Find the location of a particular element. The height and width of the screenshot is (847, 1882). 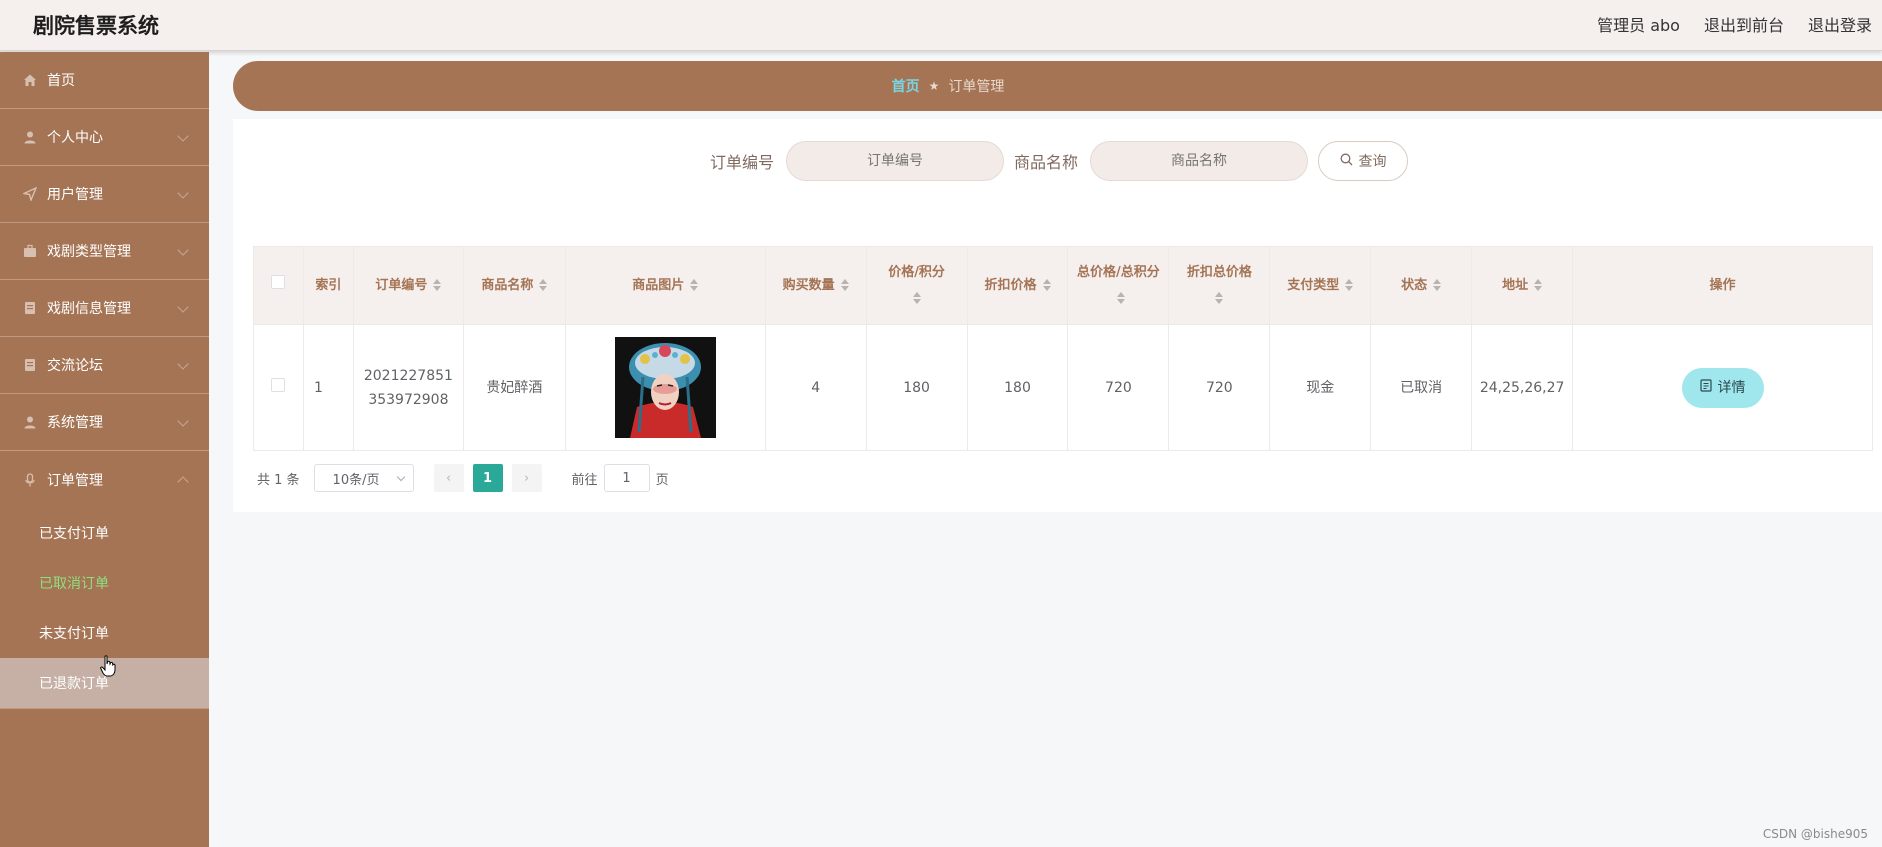

sidebar-item-label: 用户管理 is located at coordinates (75, 195).